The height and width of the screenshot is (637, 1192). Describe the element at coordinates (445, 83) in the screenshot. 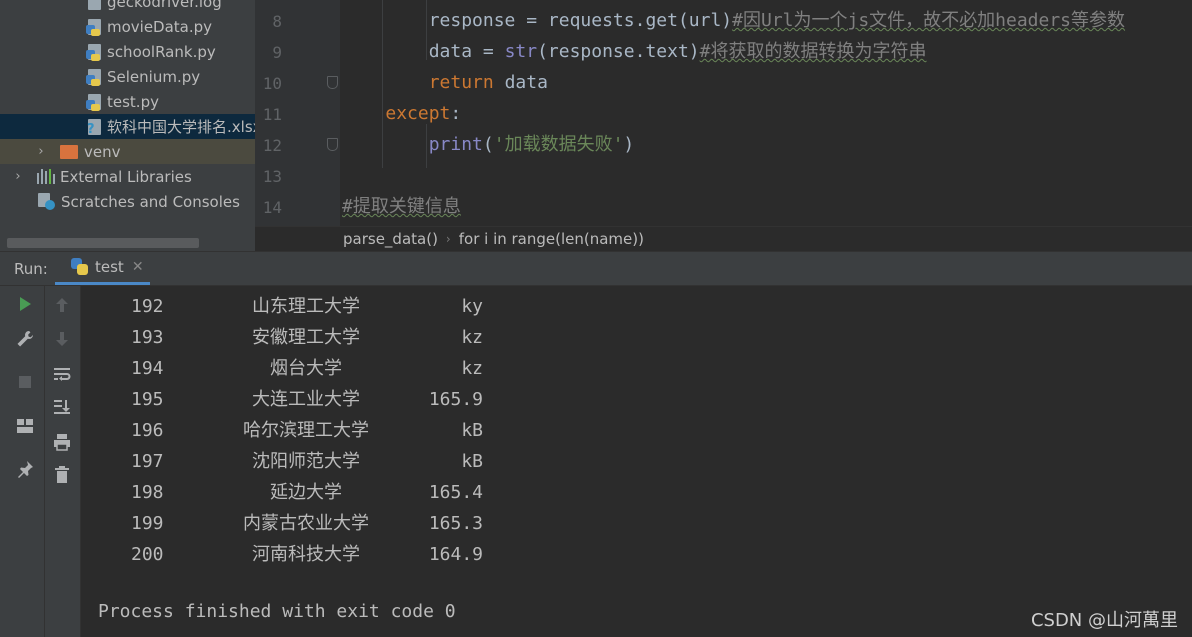

I see `code-line: return data` at that location.